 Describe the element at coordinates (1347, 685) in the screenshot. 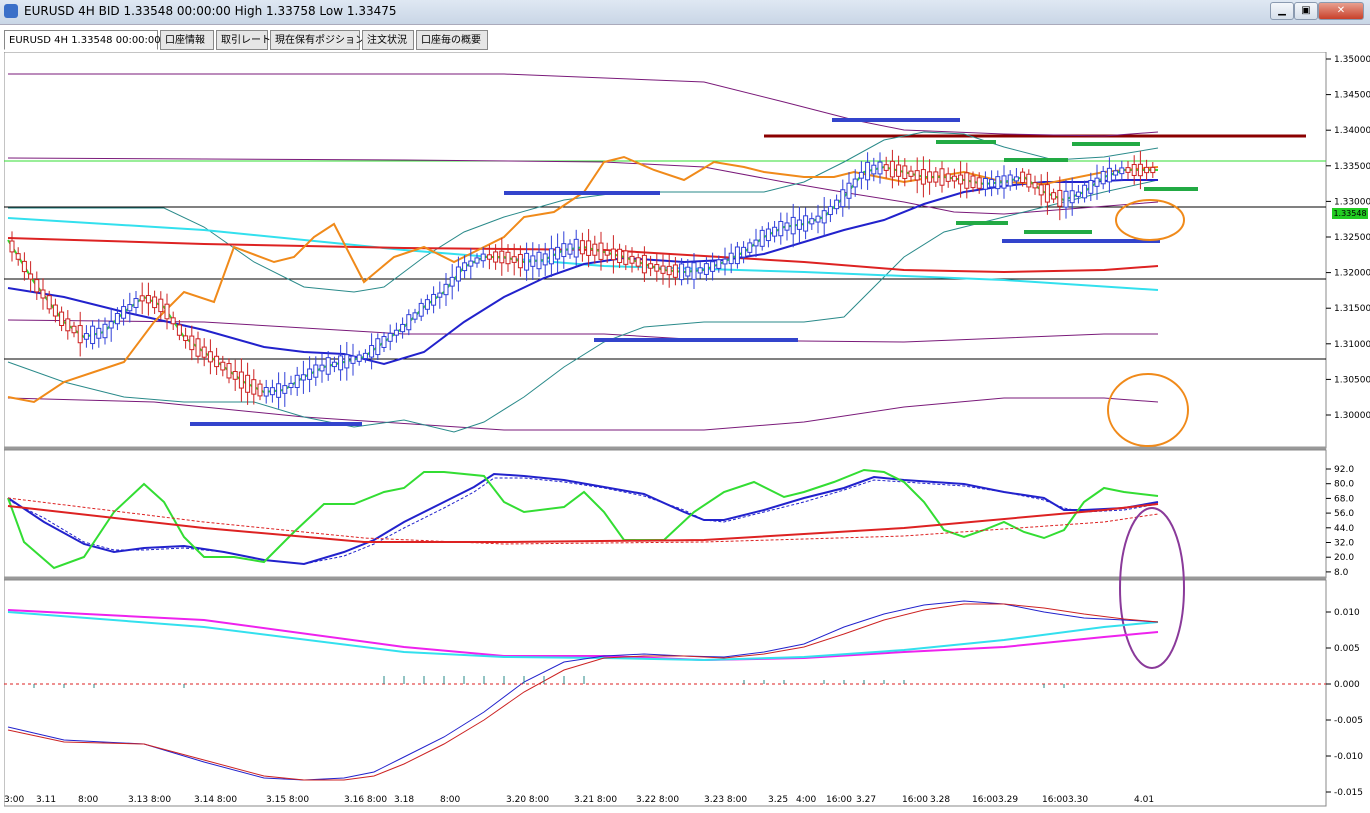

I see `macd-tick-label: 0.000` at that location.